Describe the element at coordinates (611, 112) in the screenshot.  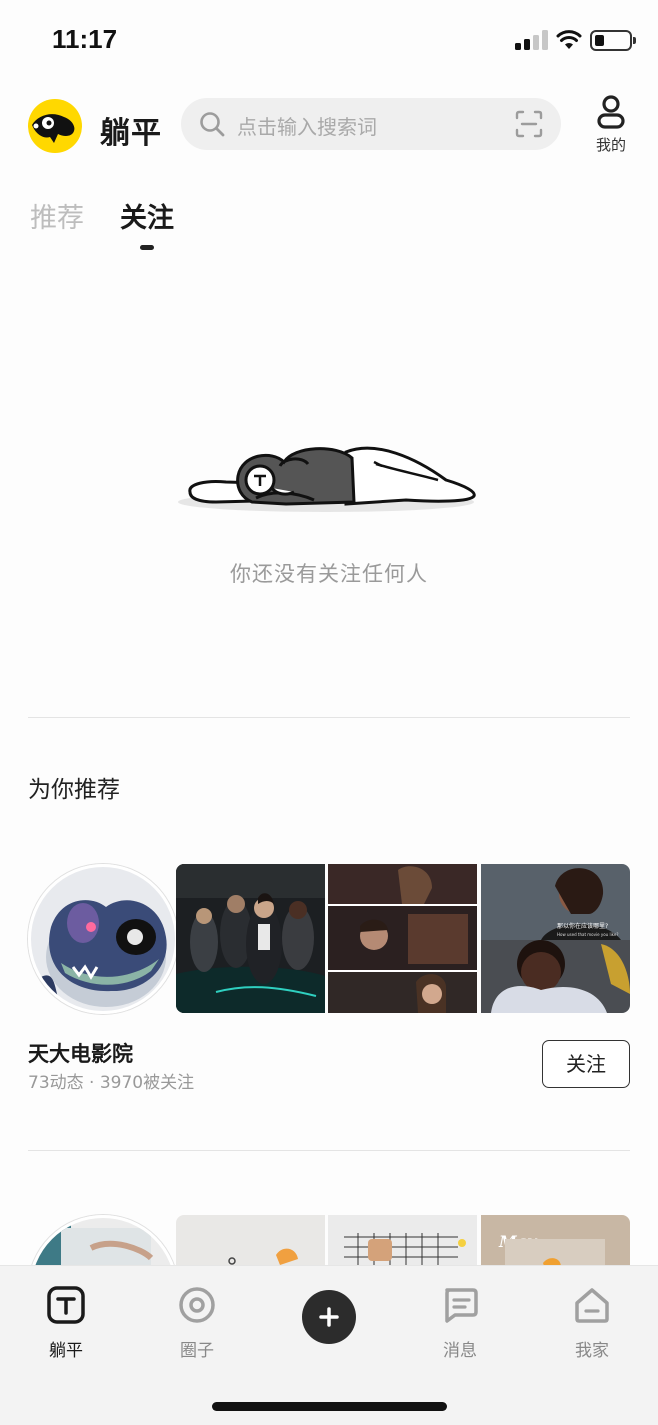
I see `user-icon` at that location.